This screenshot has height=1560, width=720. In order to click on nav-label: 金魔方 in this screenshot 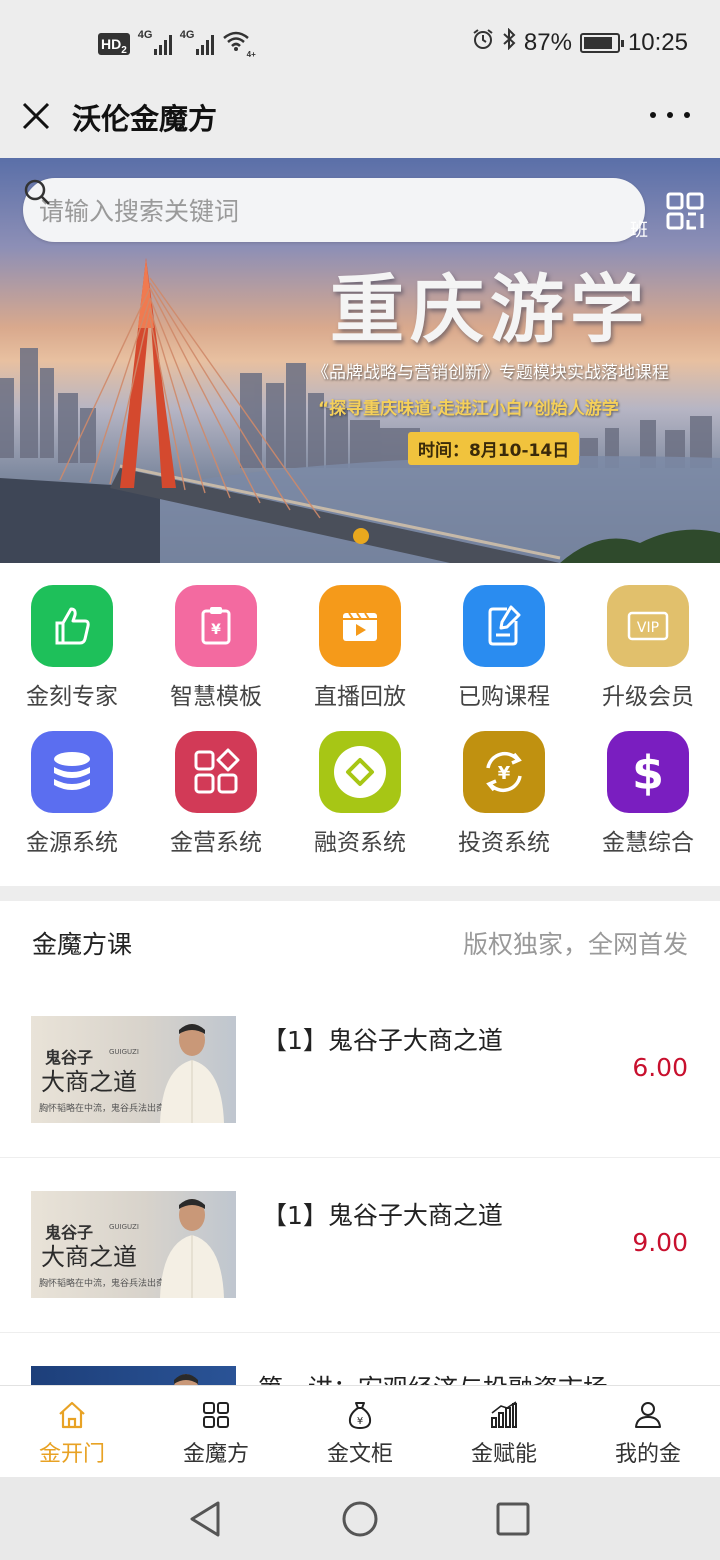, I will do `click(215, 1454)`.